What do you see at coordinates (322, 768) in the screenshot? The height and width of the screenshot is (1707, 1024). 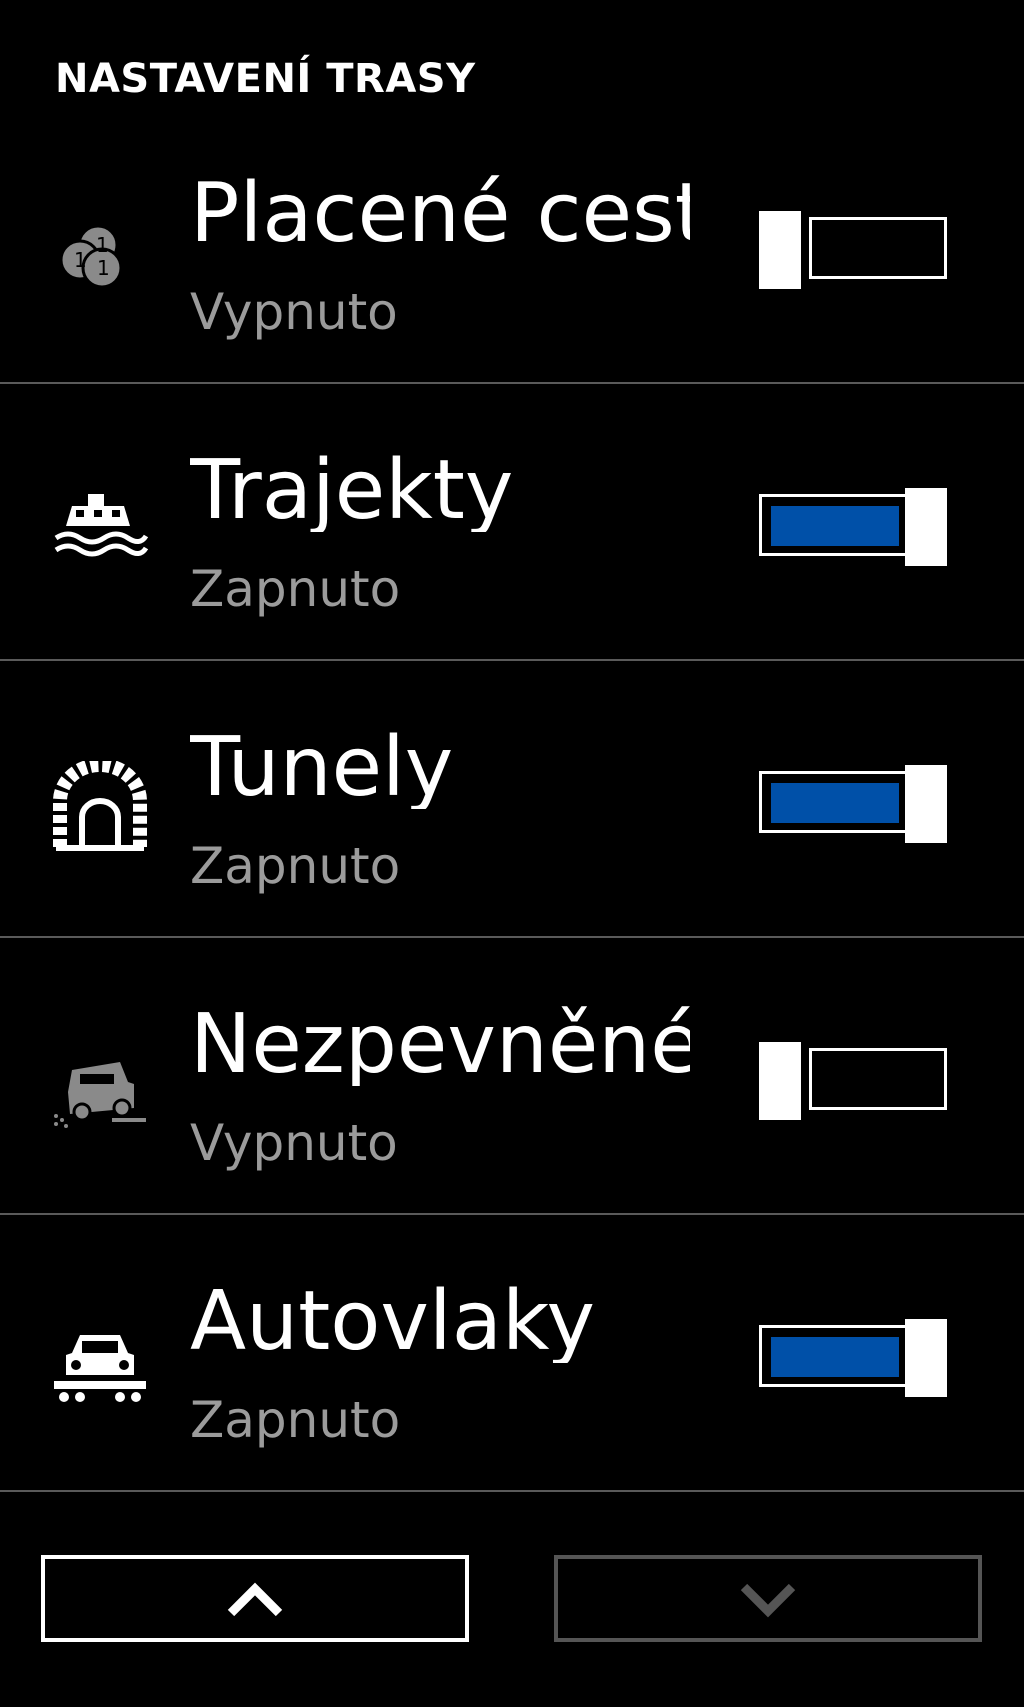 I see `setting-title: Tunely` at bounding box center [322, 768].